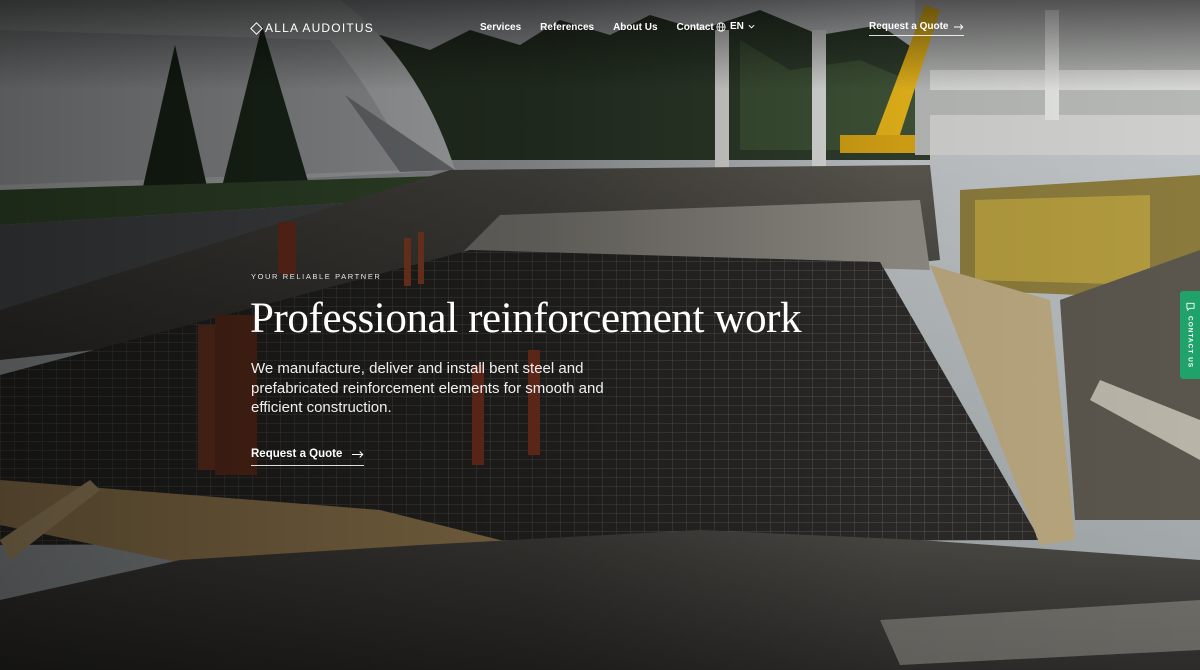  Describe the element at coordinates (909, 26) in the screenshot. I see `header-request-quote-label: Request a Quote` at that location.